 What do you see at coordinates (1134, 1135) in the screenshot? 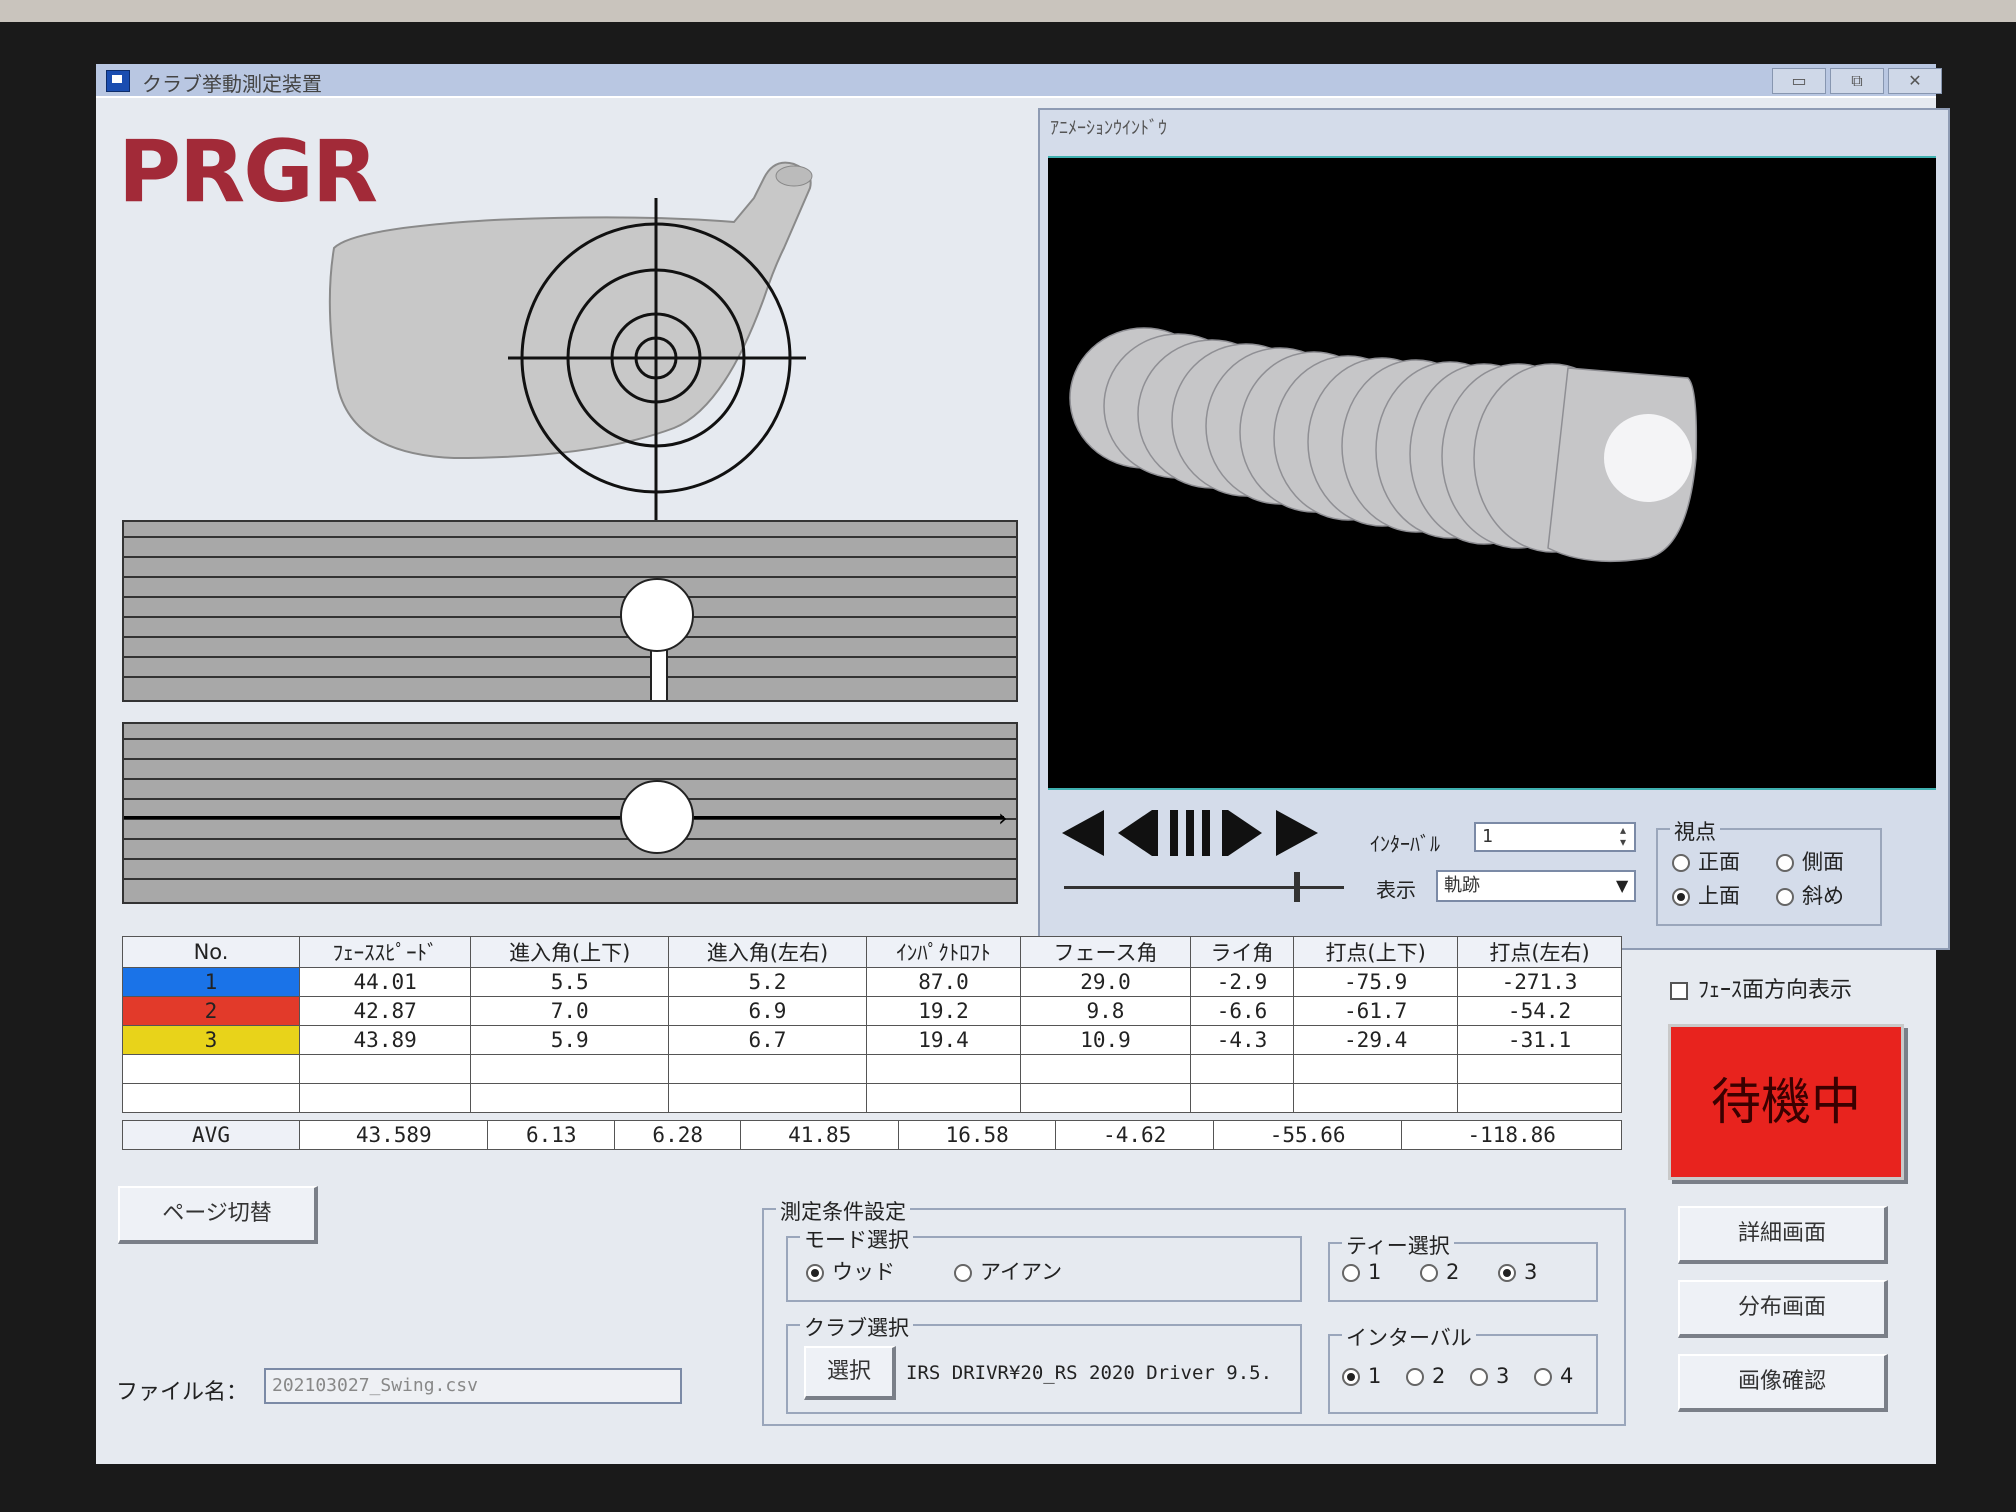
I see `avg-cell: -4.62` at bounding box center [1134, 1135].